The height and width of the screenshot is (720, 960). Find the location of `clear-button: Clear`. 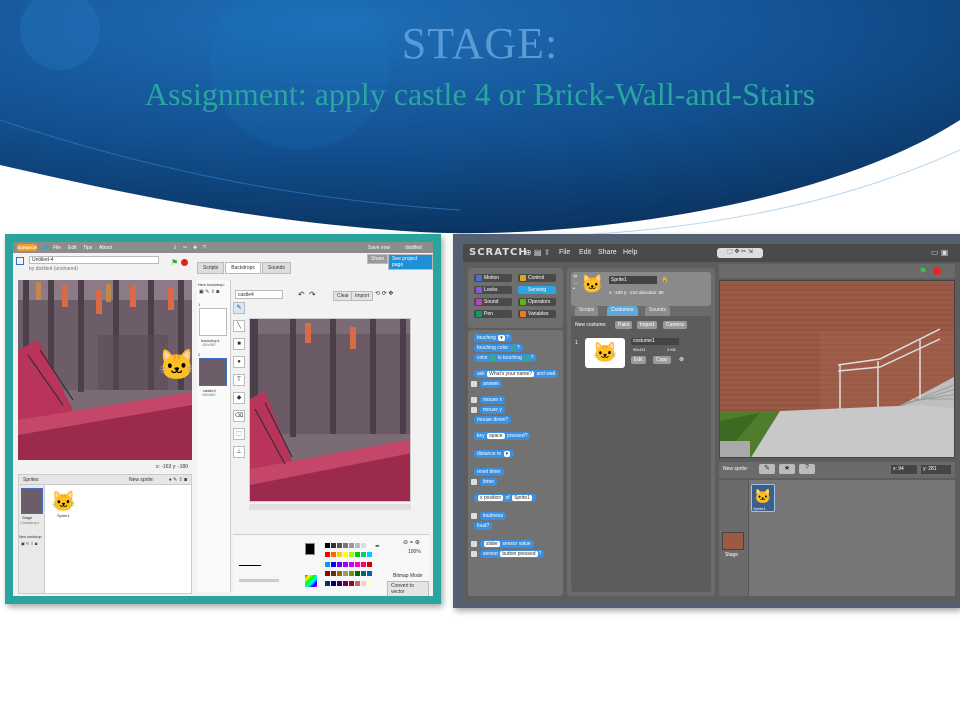

clear-button: Clear is located at coordinates (343, 296).